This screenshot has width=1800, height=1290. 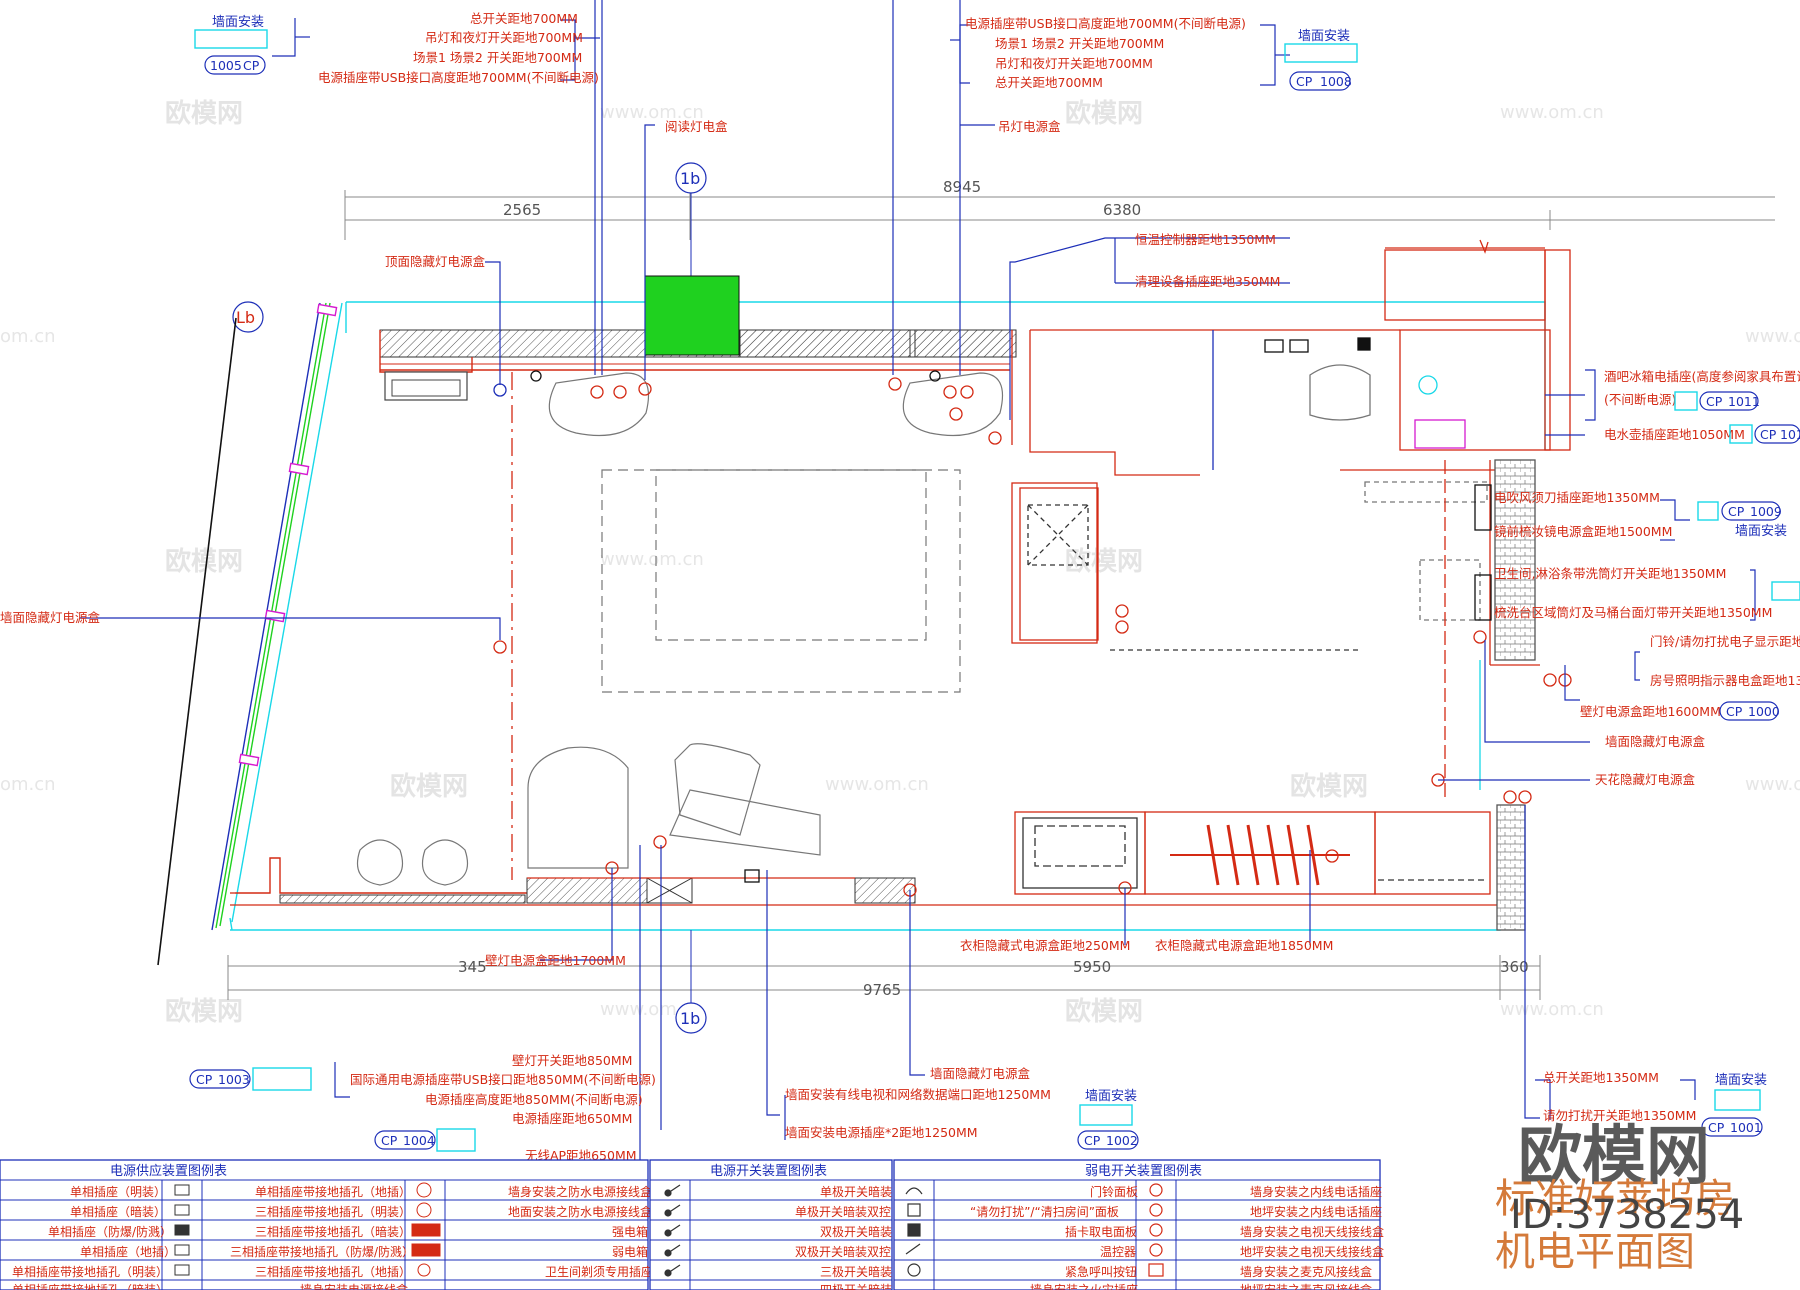 What do you see at coordinates (333, 1271) in the screenshot?
I see `svg-text: 三相插座带接地插孔（地插）` at bounding box center [333, 1271].